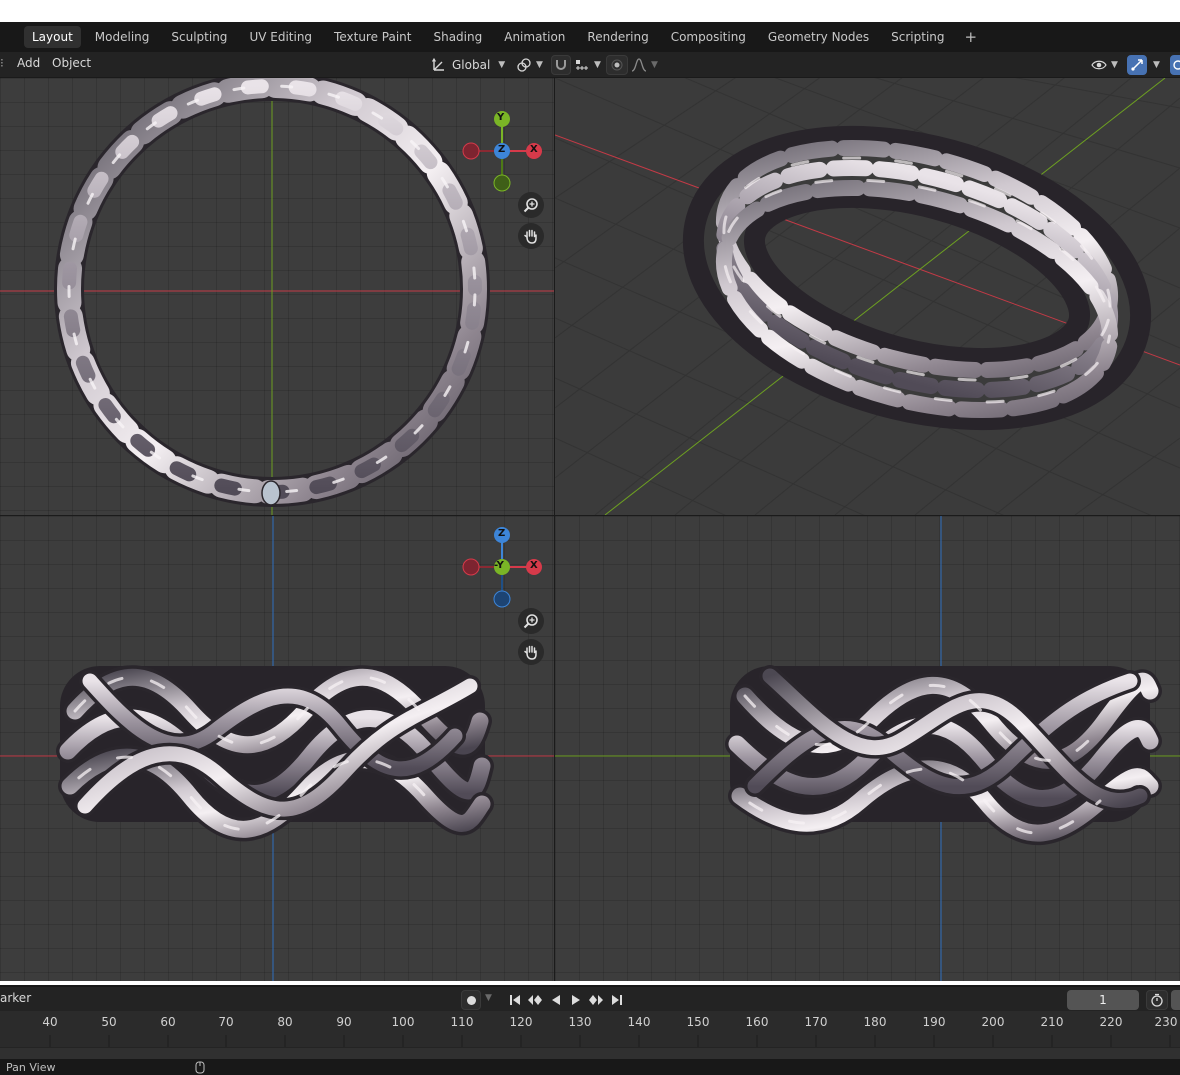 The image size is (1180, 1075). I want to click on overlays-icon, so click(1175, 65).